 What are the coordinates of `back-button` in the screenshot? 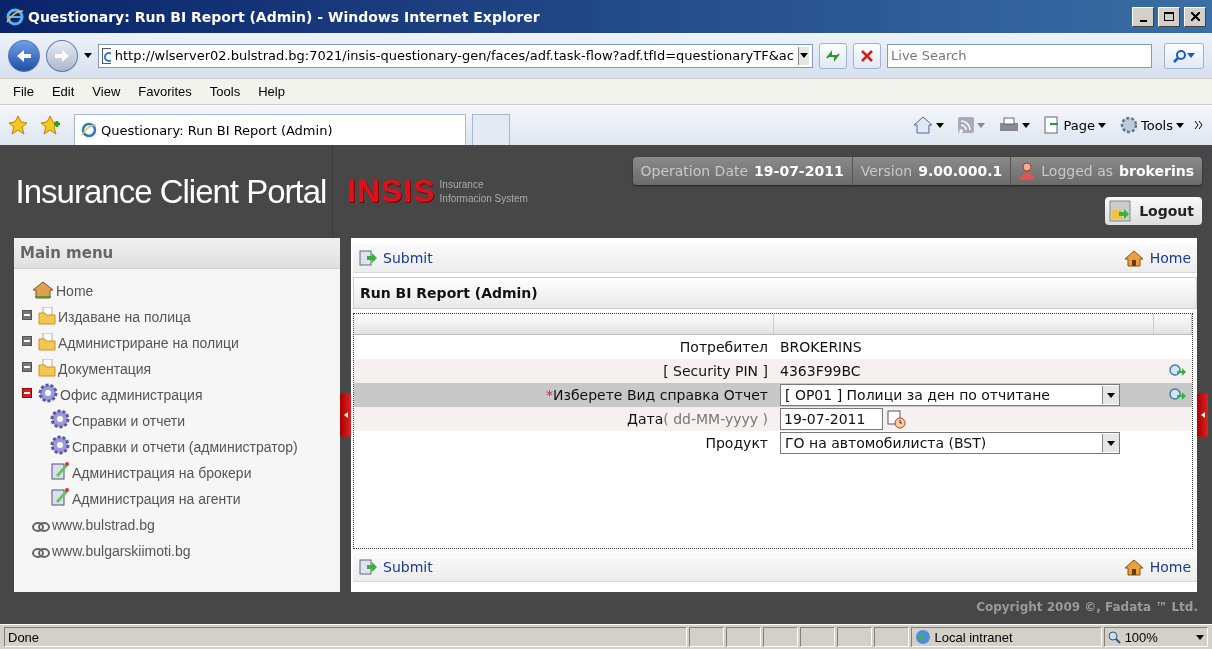 It's located at (24, 55).